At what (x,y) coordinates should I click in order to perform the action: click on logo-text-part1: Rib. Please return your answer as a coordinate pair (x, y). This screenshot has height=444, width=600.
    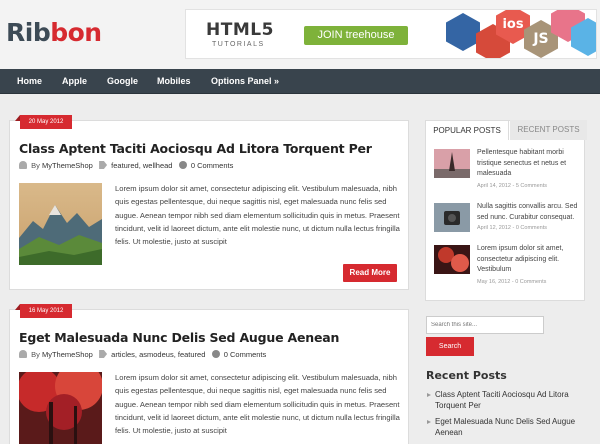
    Looking at the image, I should click on (28, 32).